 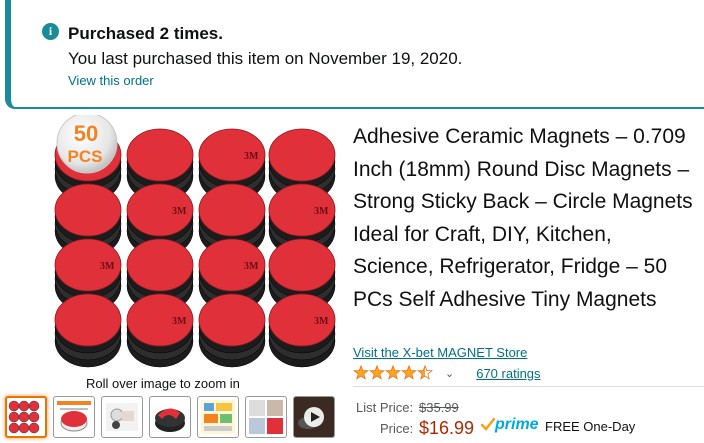 I want to click on thumbnail-strip, so click(x=170, y=417).